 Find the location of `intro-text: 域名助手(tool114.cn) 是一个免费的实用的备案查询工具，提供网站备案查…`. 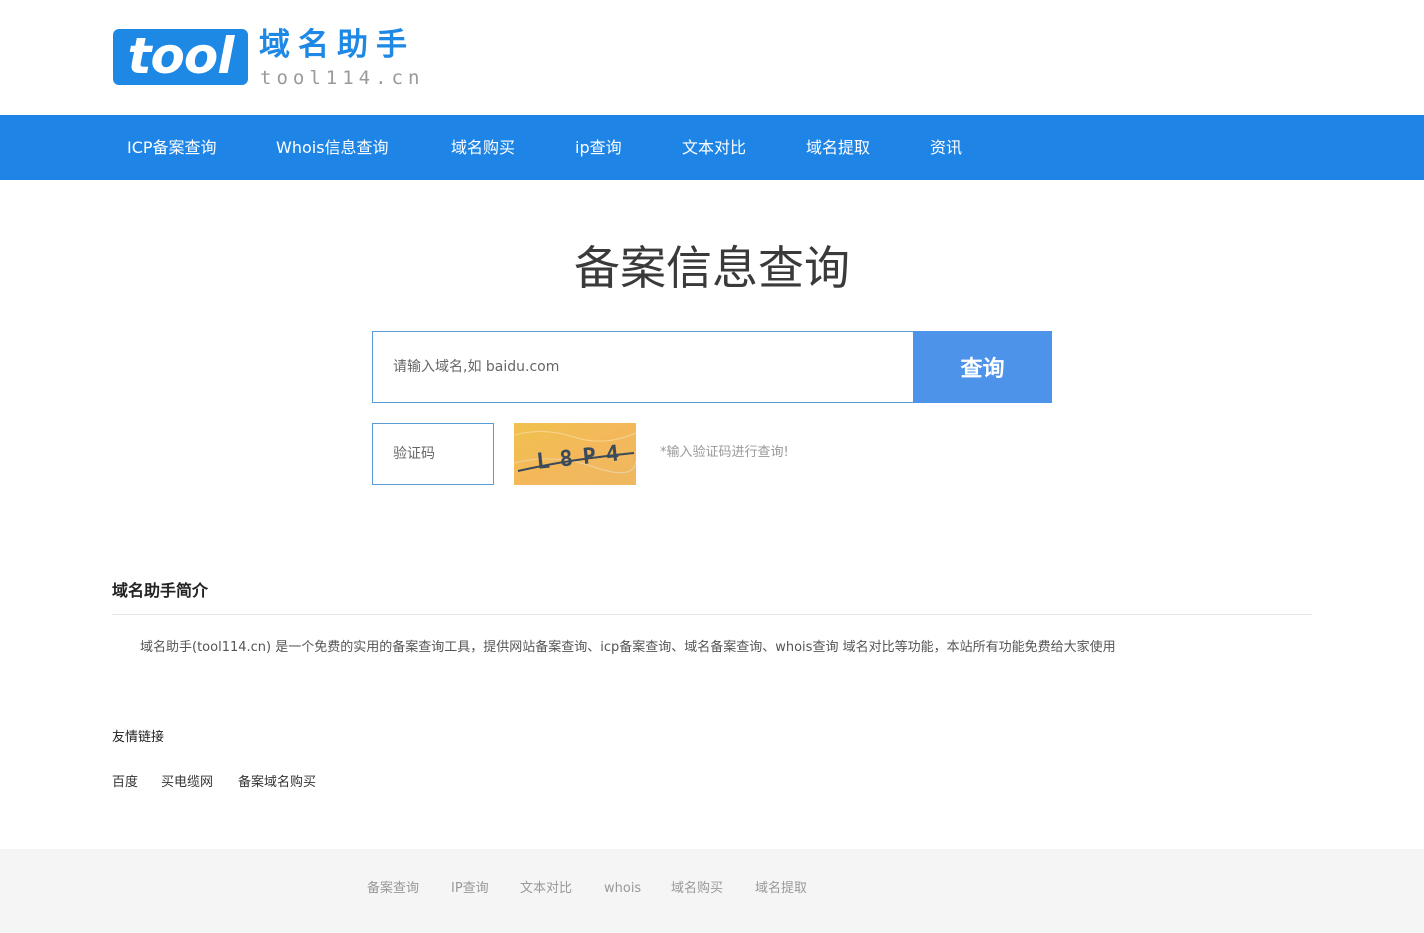

intro-text: 域名助手(tool114.cn) 是一个免费的实用的备案查询工具，提供网站备案查… is located at coordinates (628, 647).